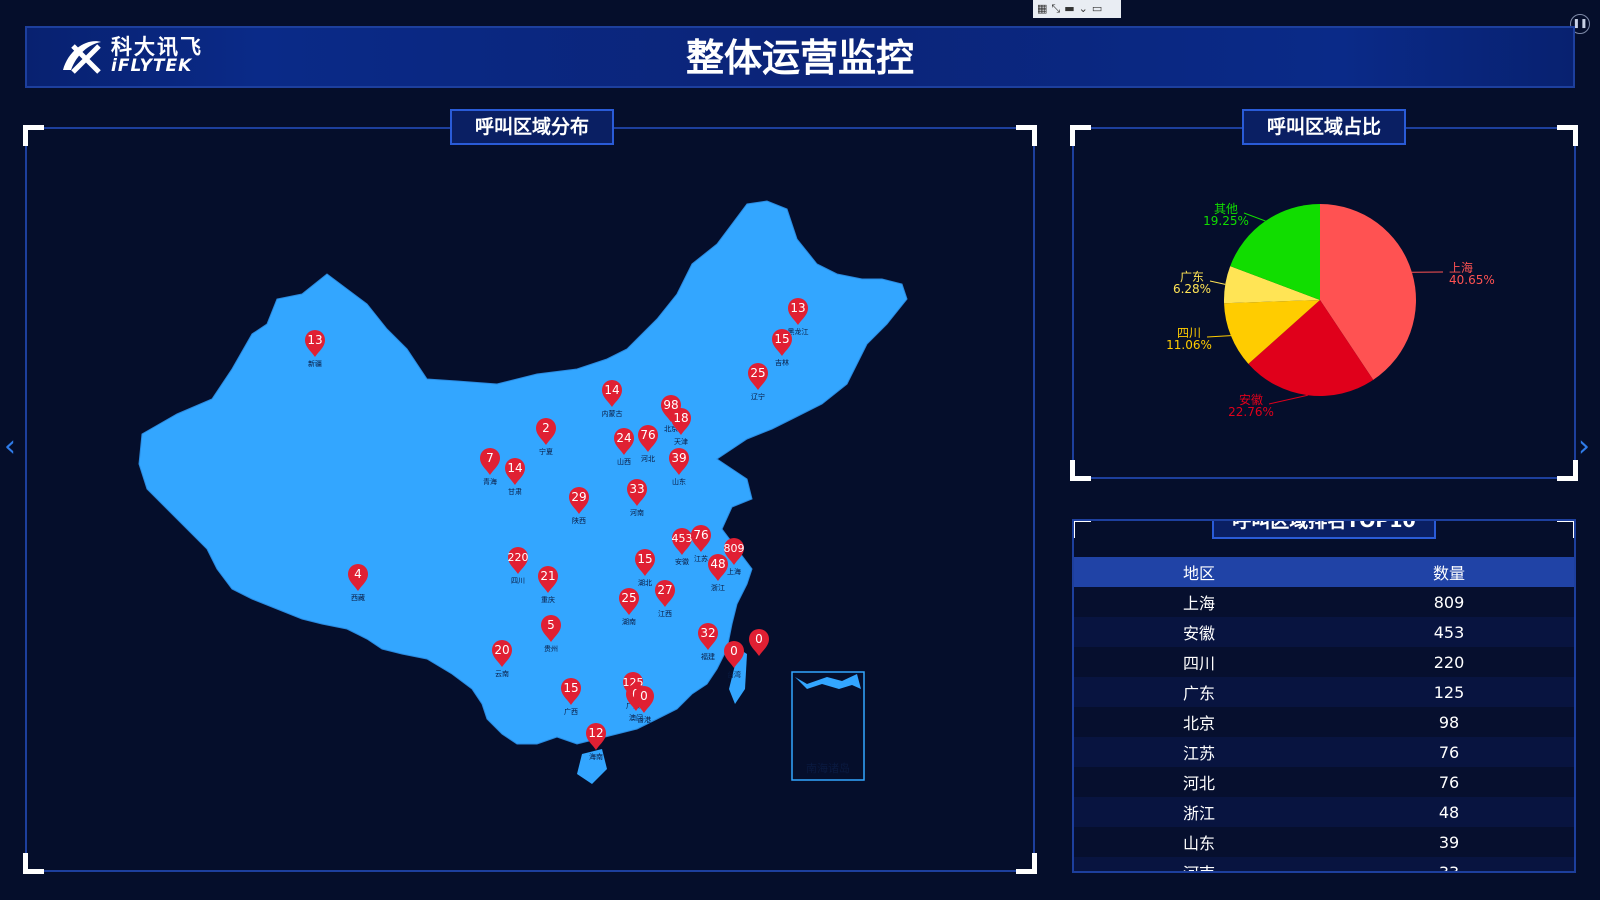  What do you see at coordinates (551, 625) in the screenshot?
I see `map-marker-value: 5` at bounding box center [551, 625].